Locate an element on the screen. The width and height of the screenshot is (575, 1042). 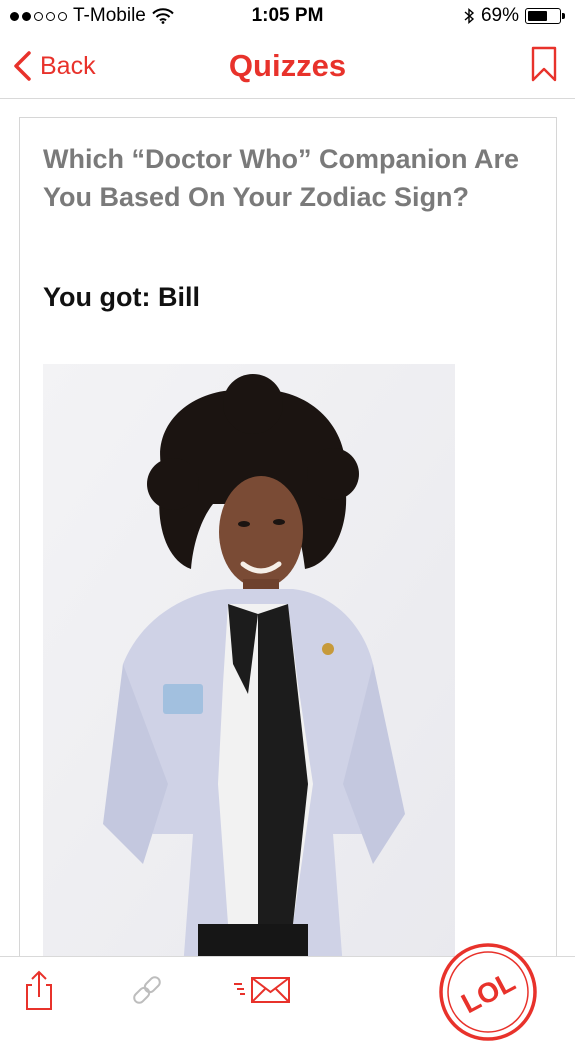
email-icon is located at coordinates (262, 990).